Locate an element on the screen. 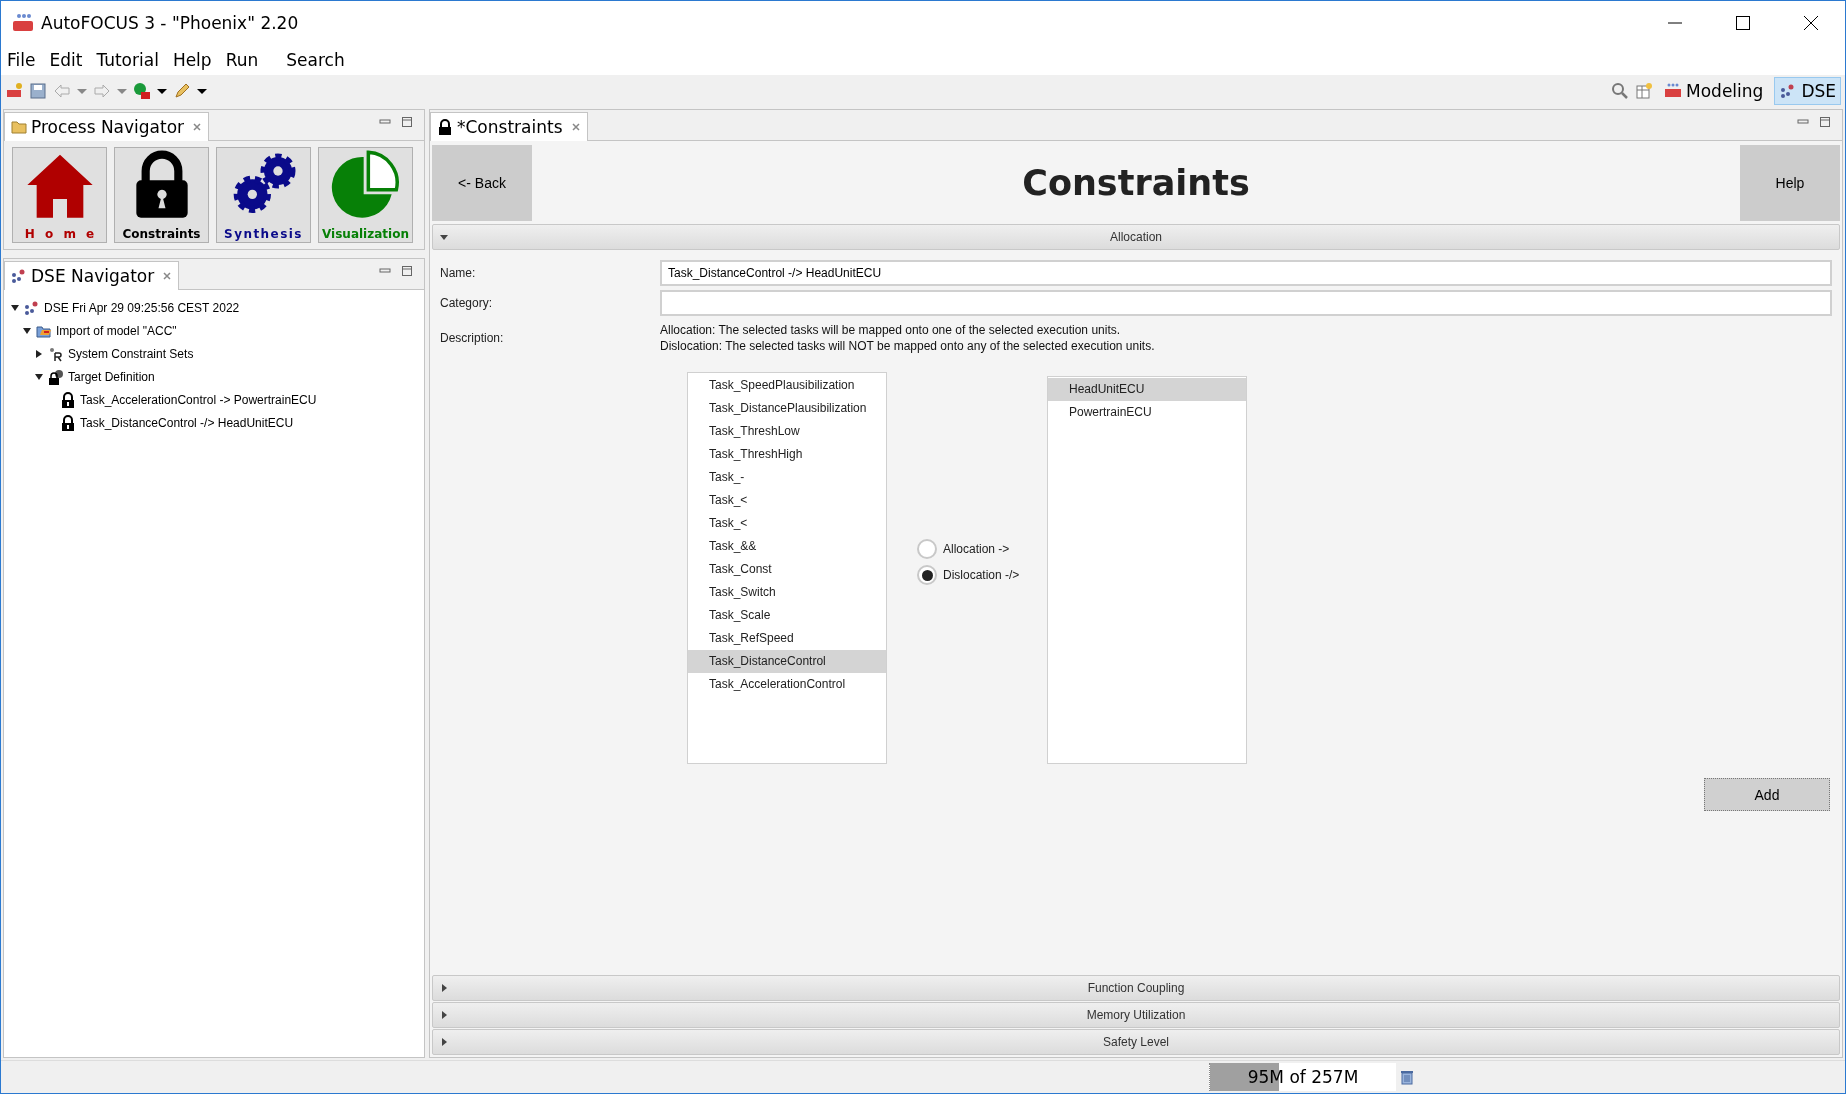 The height and width of the screenshot is (1094, 1846). folder-icon is located at coordinates (19, 127).